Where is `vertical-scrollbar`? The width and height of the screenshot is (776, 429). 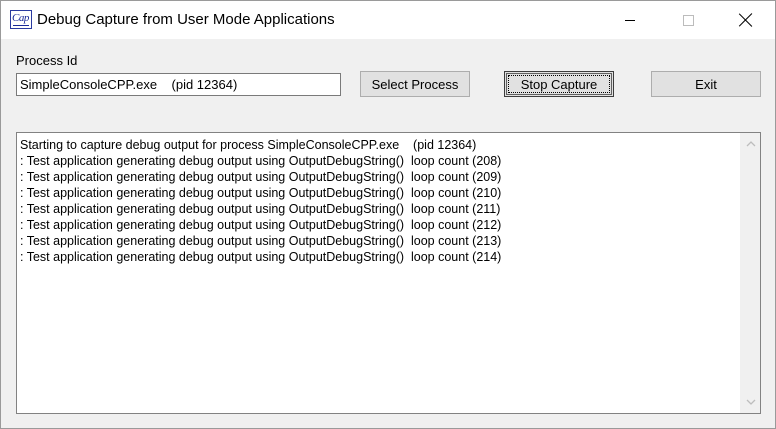 vertical-scrollbar is located at coordinates (750, 273).